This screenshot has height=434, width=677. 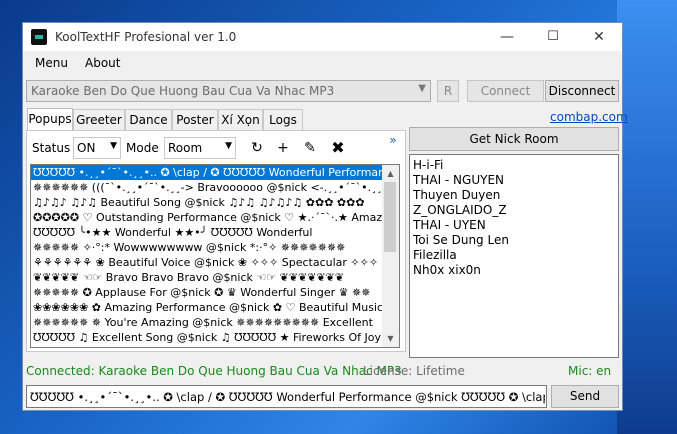 I want to click on nick-item: THAI - UYEN, so click(x=514, y=225).